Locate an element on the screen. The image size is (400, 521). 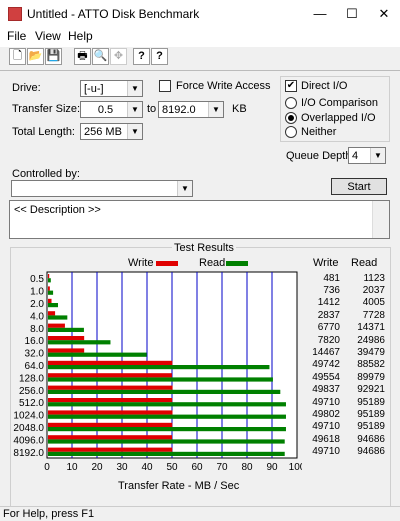
force-write-label: Force Write Access is located at coordinates (223, 86).